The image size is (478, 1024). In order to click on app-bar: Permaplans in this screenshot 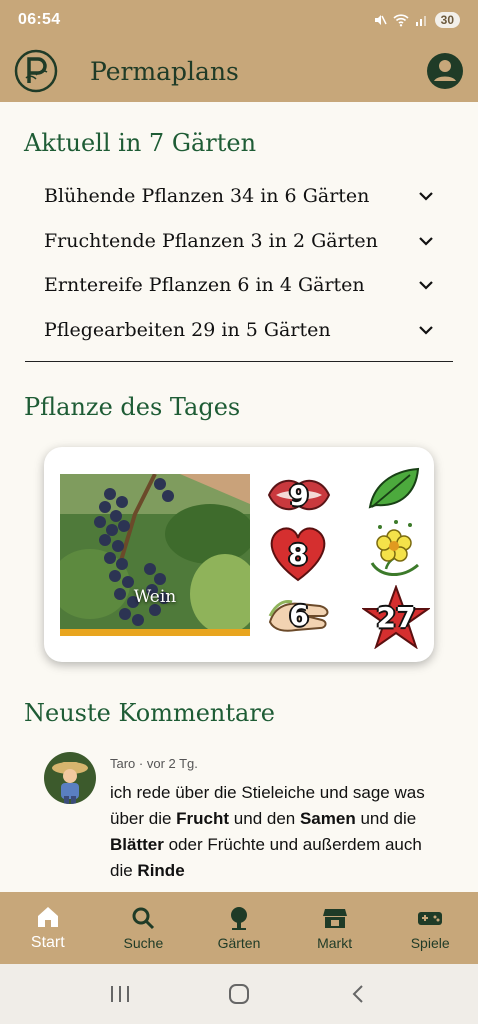, I will do `click(239, 71)`.